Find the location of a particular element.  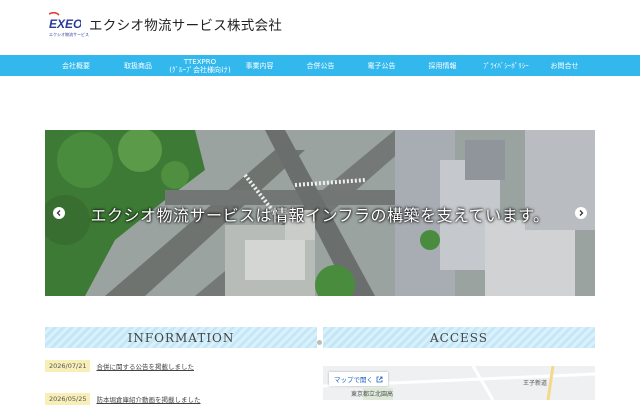

logo-subtext: エクシオ物流サービス is located at coordinates (69, 34).